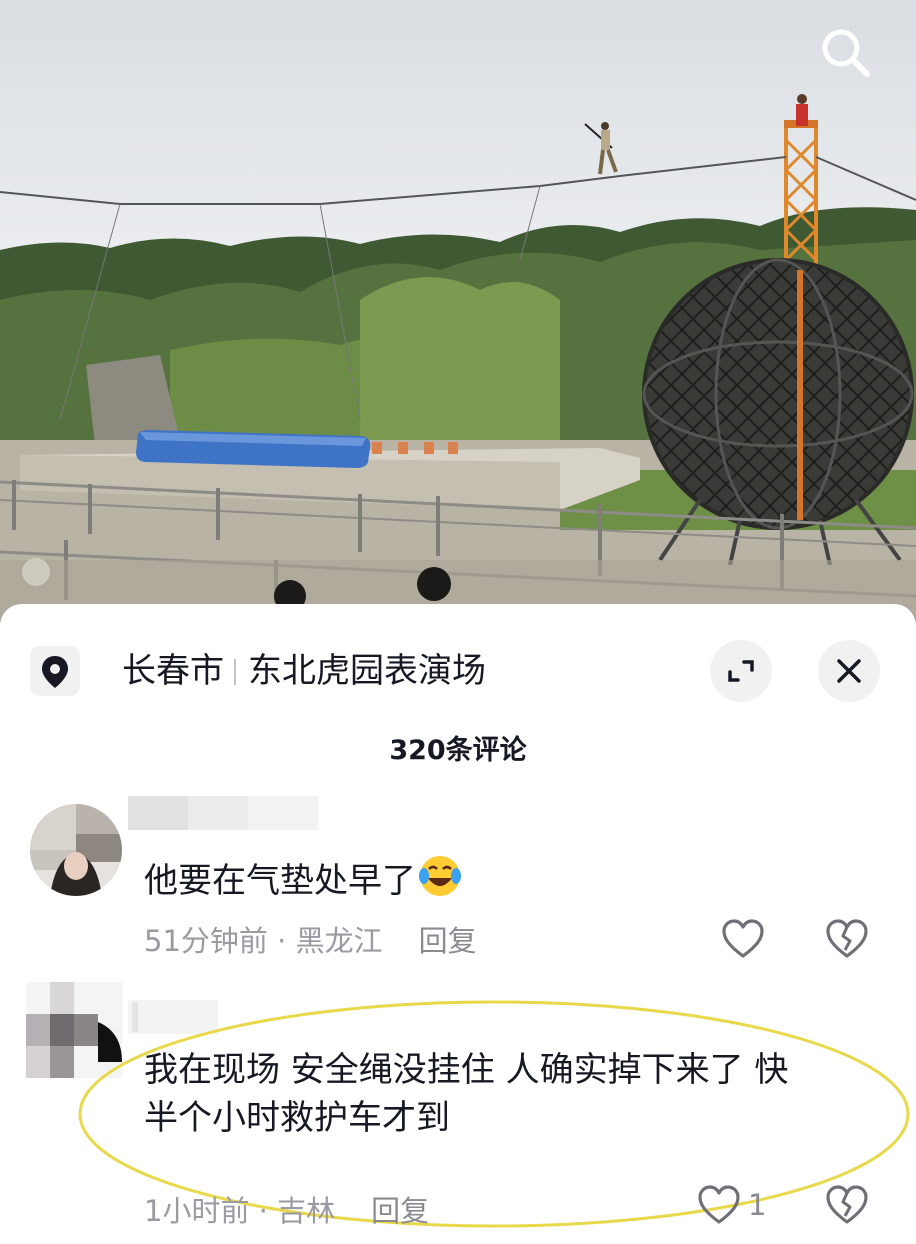 The width and height of the screenshot is (916, 1244). Describe the element at coordinates (173, 671) in the screenshot. I see `location-city: 长春市` at that location.